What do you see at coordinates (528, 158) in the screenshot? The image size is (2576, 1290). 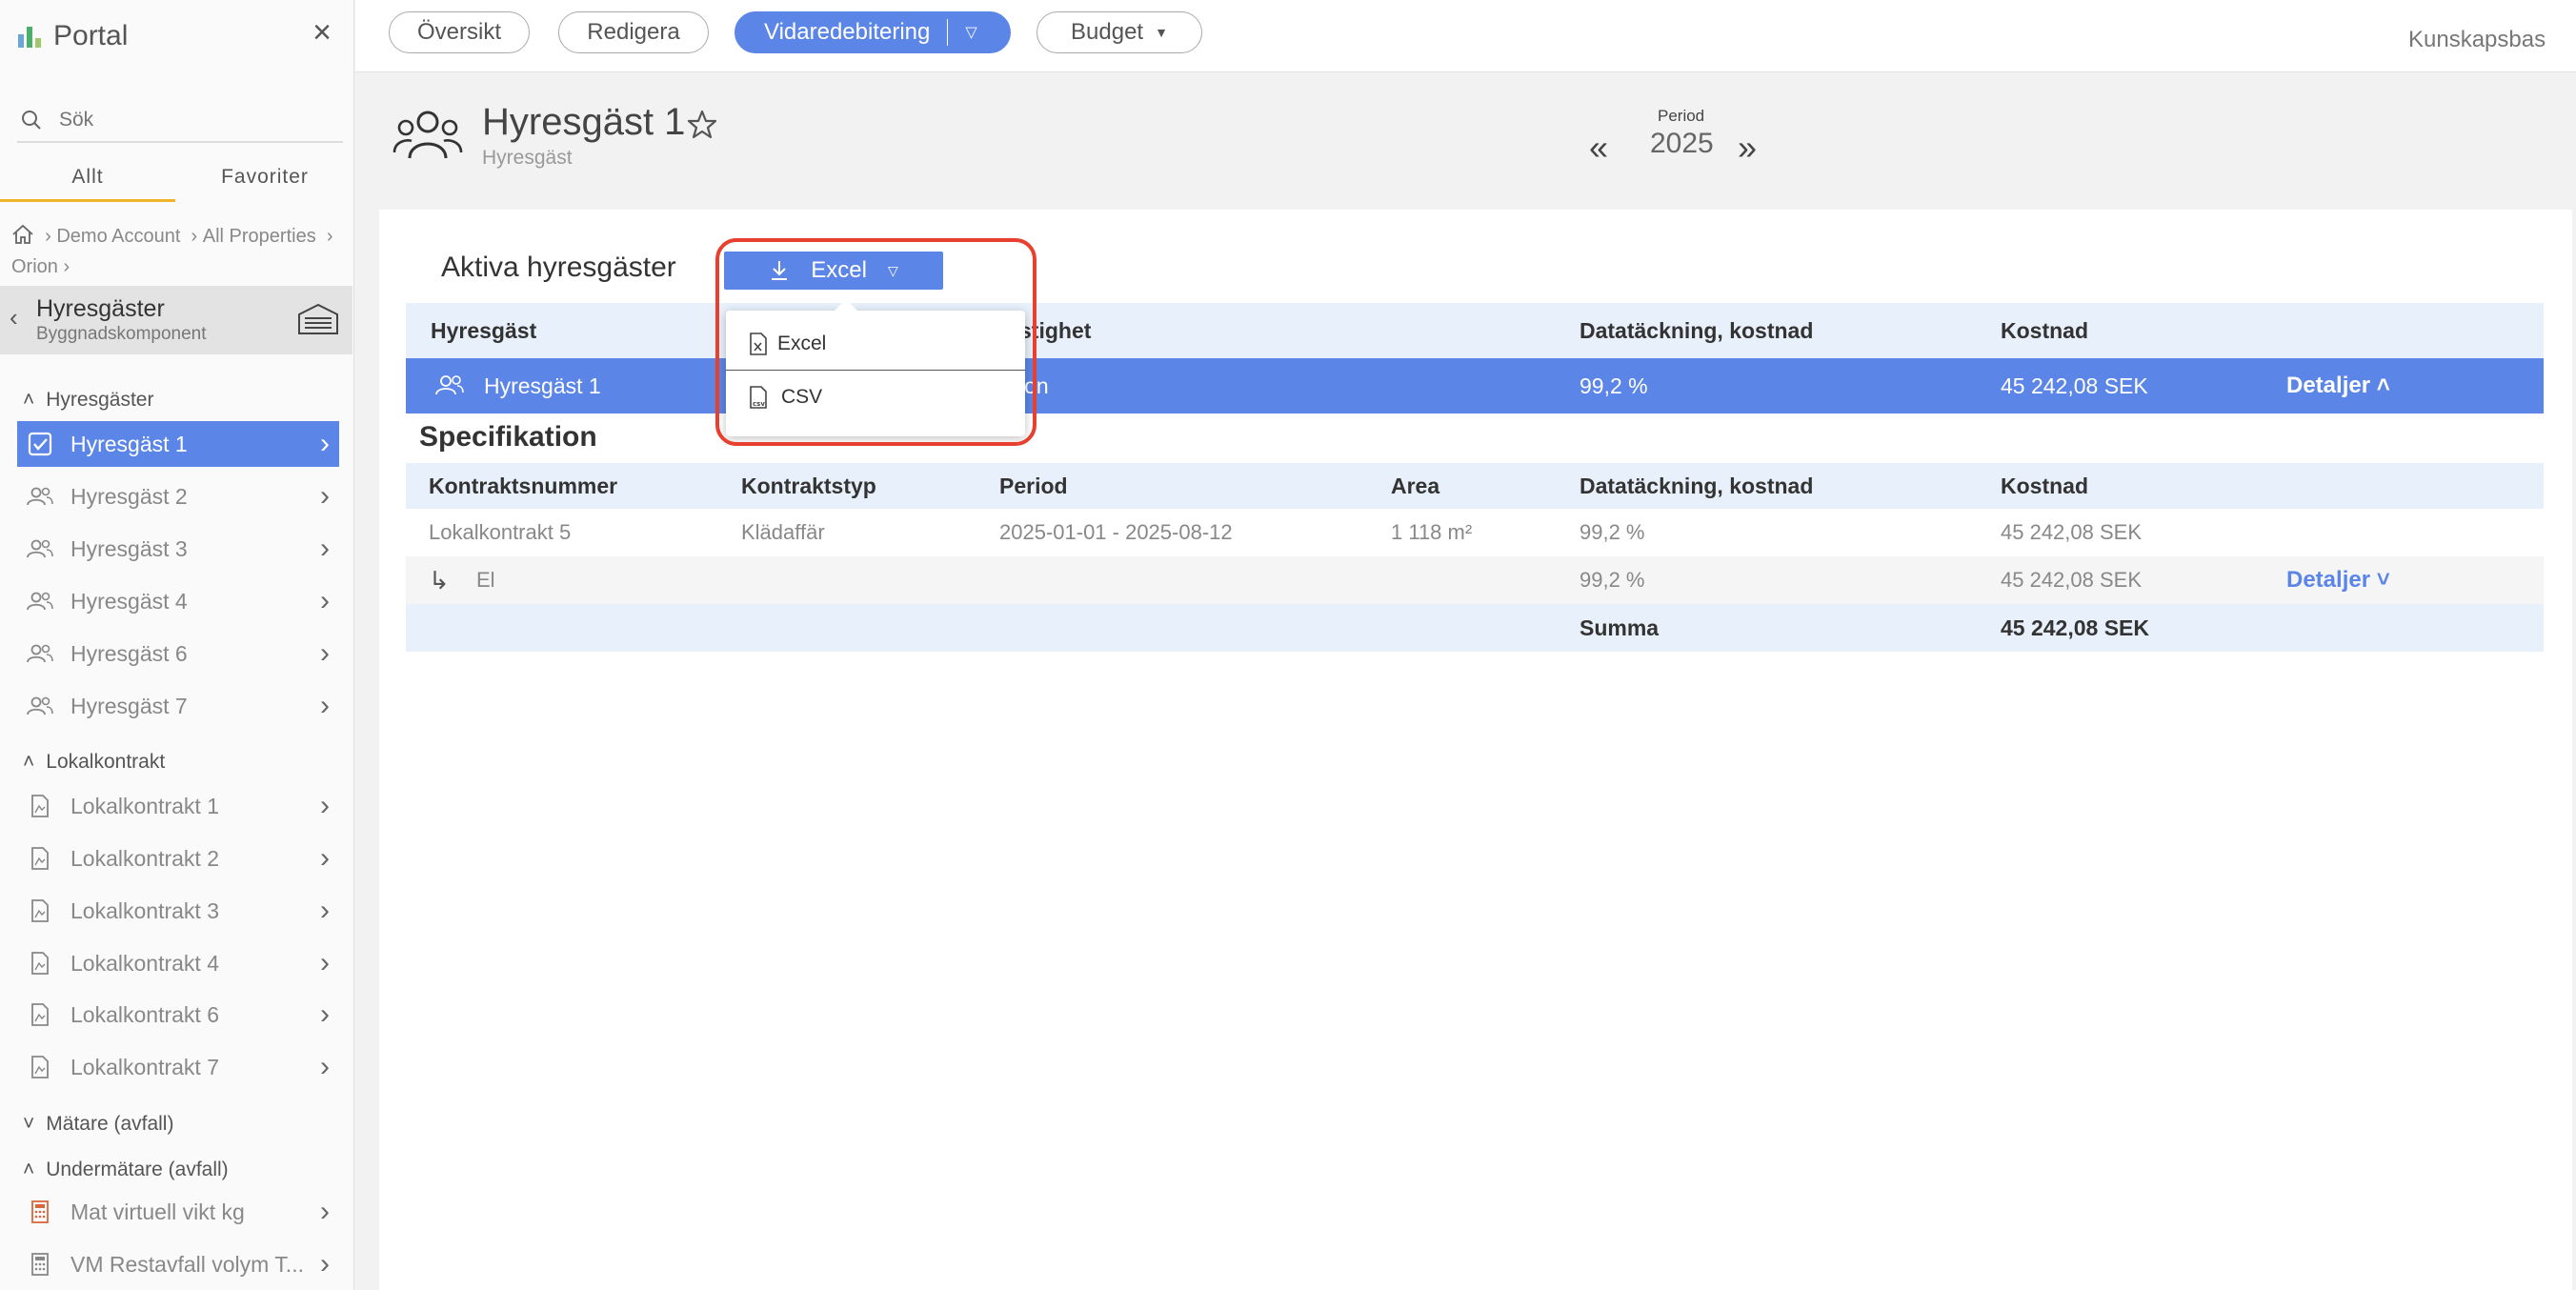 I see `page-subtitle: Hyresgäst` at bounding box center [528, 158].